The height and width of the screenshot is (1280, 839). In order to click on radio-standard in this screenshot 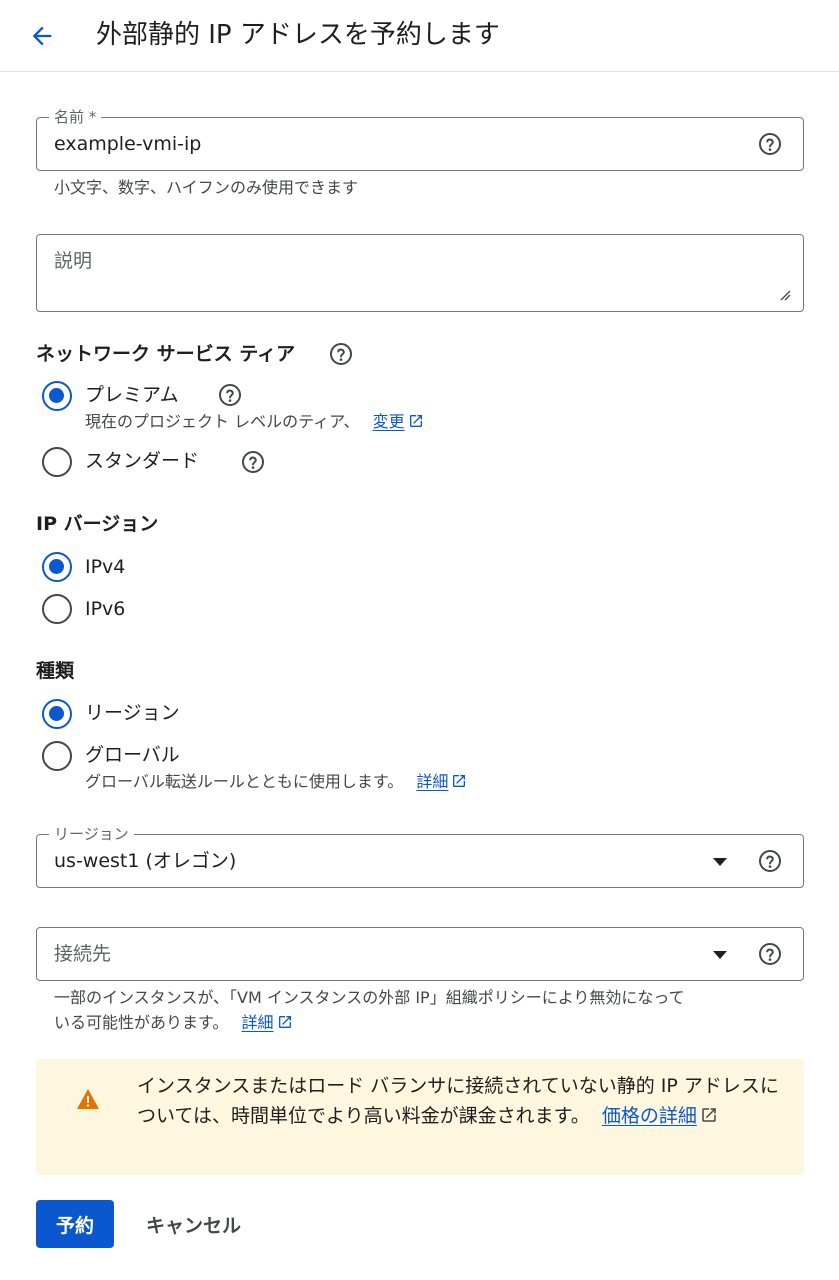, I will do `click(57, 462)`.